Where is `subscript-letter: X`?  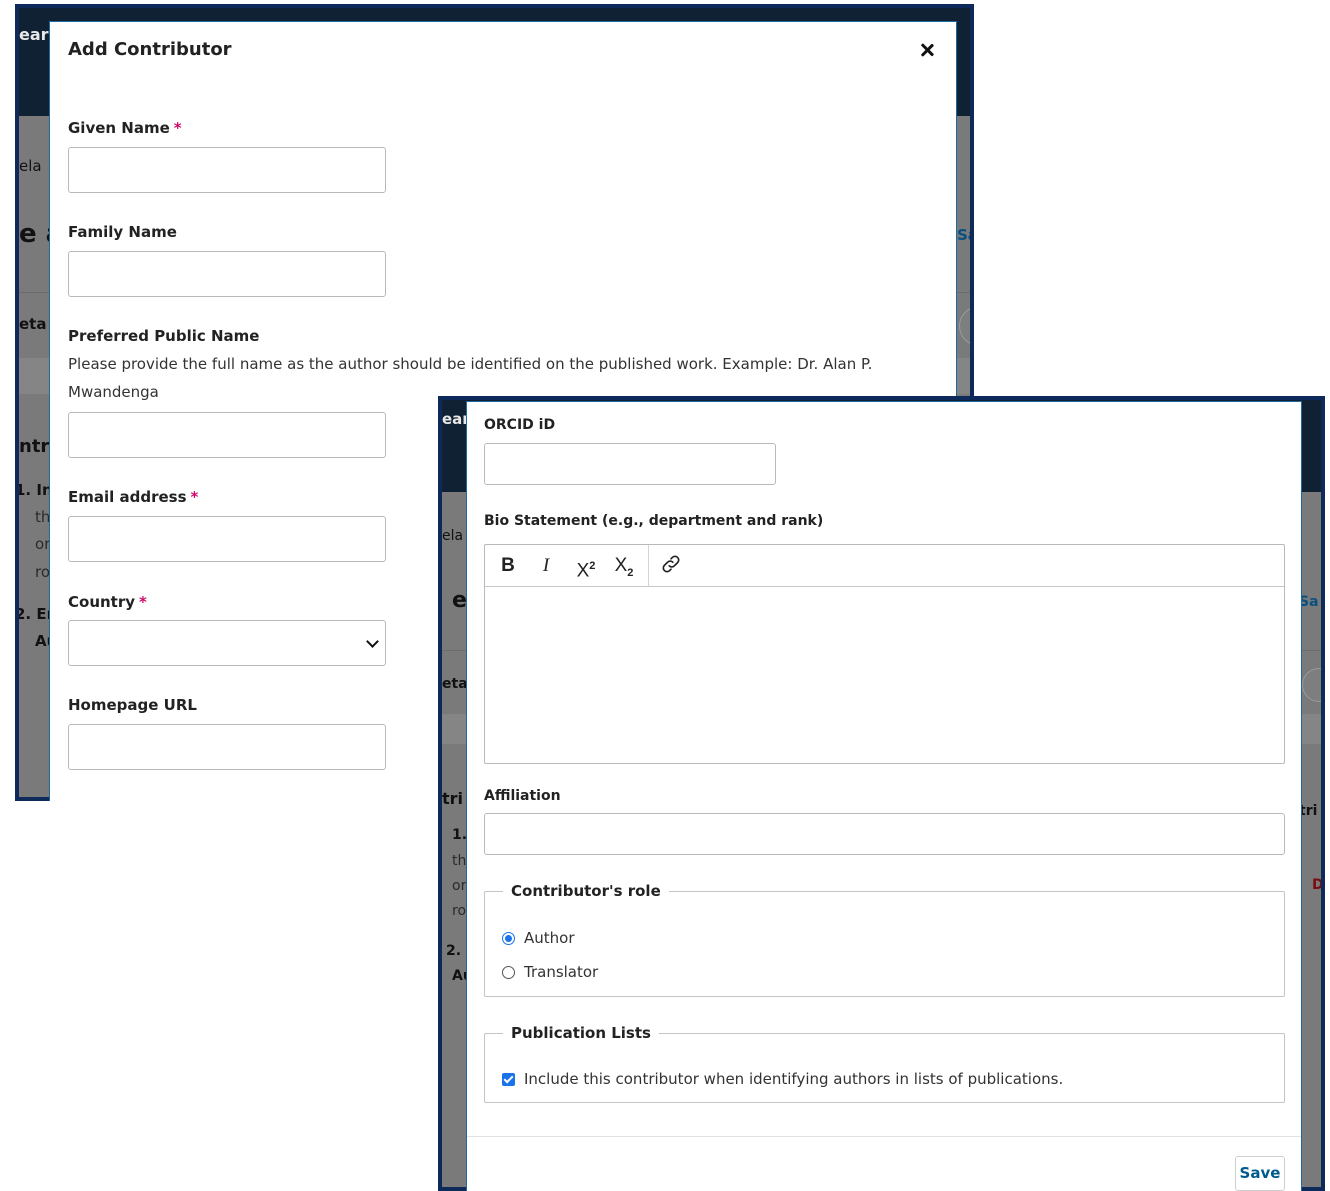 subscript-letter: X is located at coordinates (621, 565).